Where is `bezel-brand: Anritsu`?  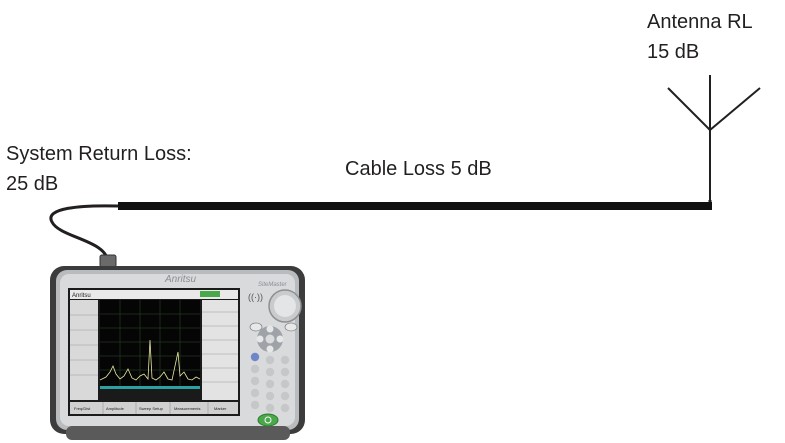
bezel-brand: Anritsu is located at coordinates (180, 279).